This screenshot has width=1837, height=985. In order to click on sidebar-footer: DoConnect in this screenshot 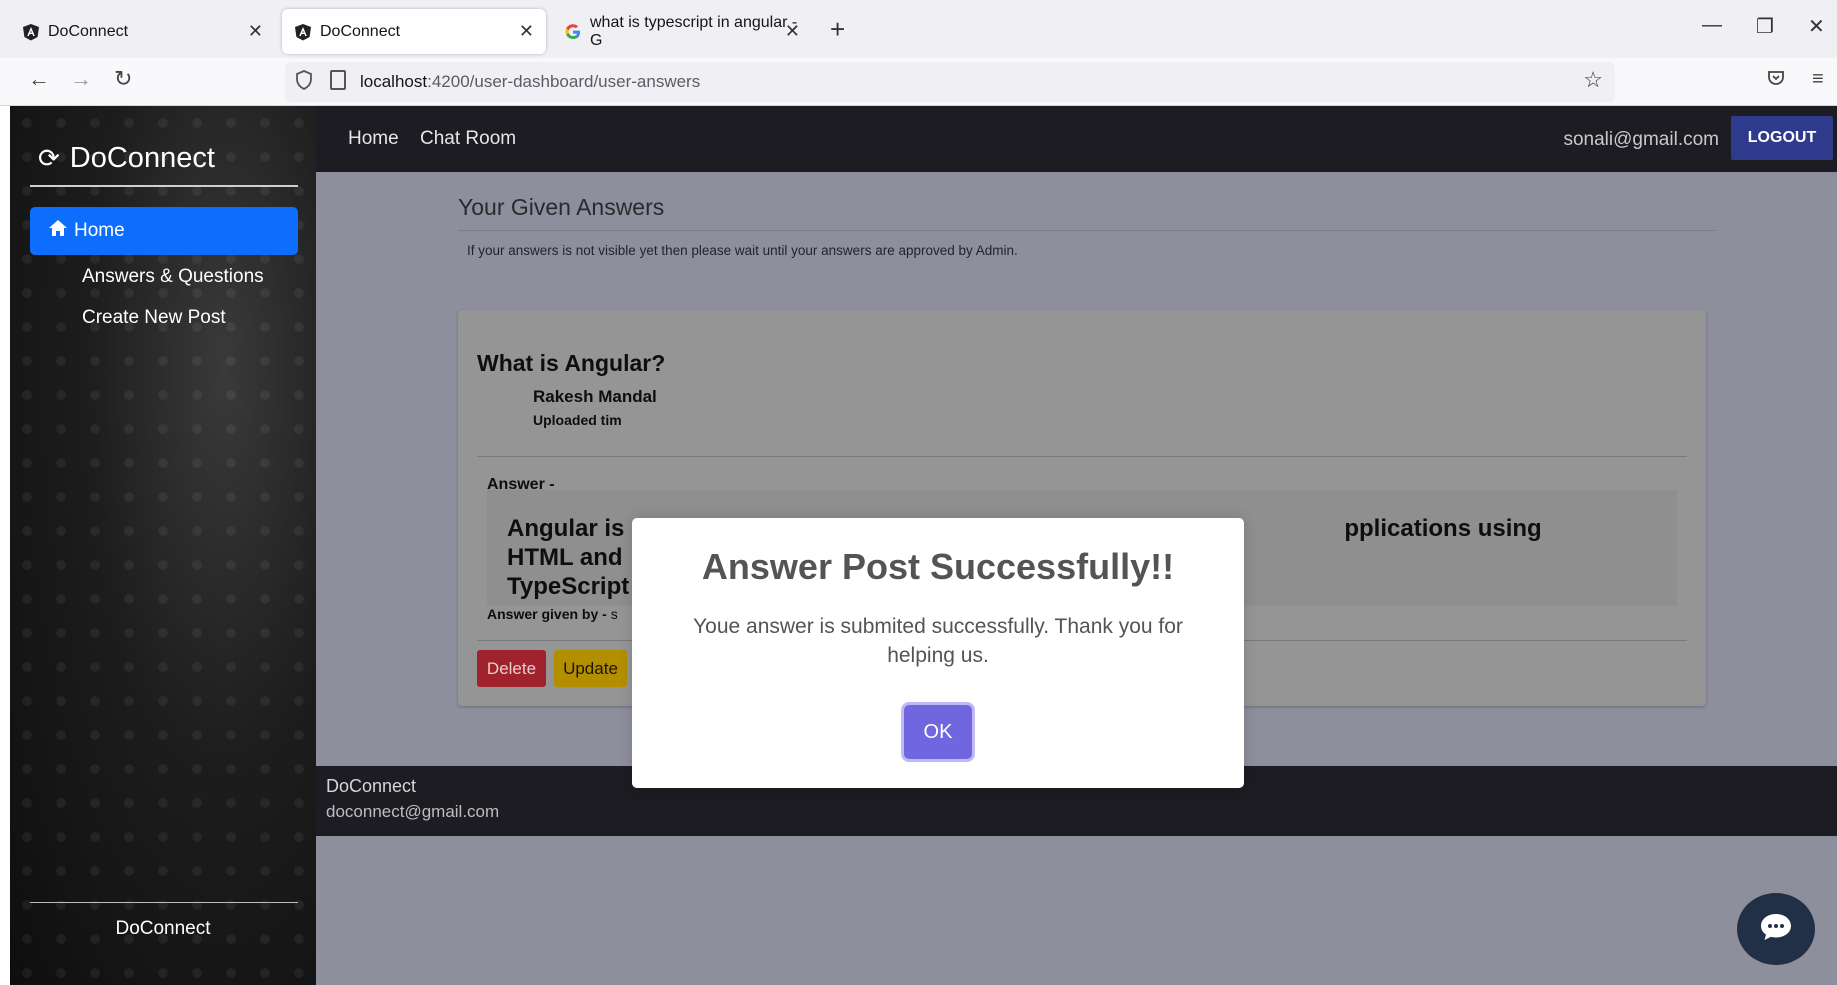, I will do `click(163, 928)`.